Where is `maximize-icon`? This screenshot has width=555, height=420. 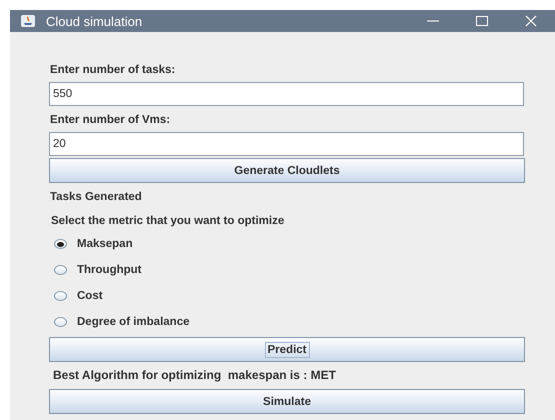 maximize-icon is located at coordinates (482, 21).